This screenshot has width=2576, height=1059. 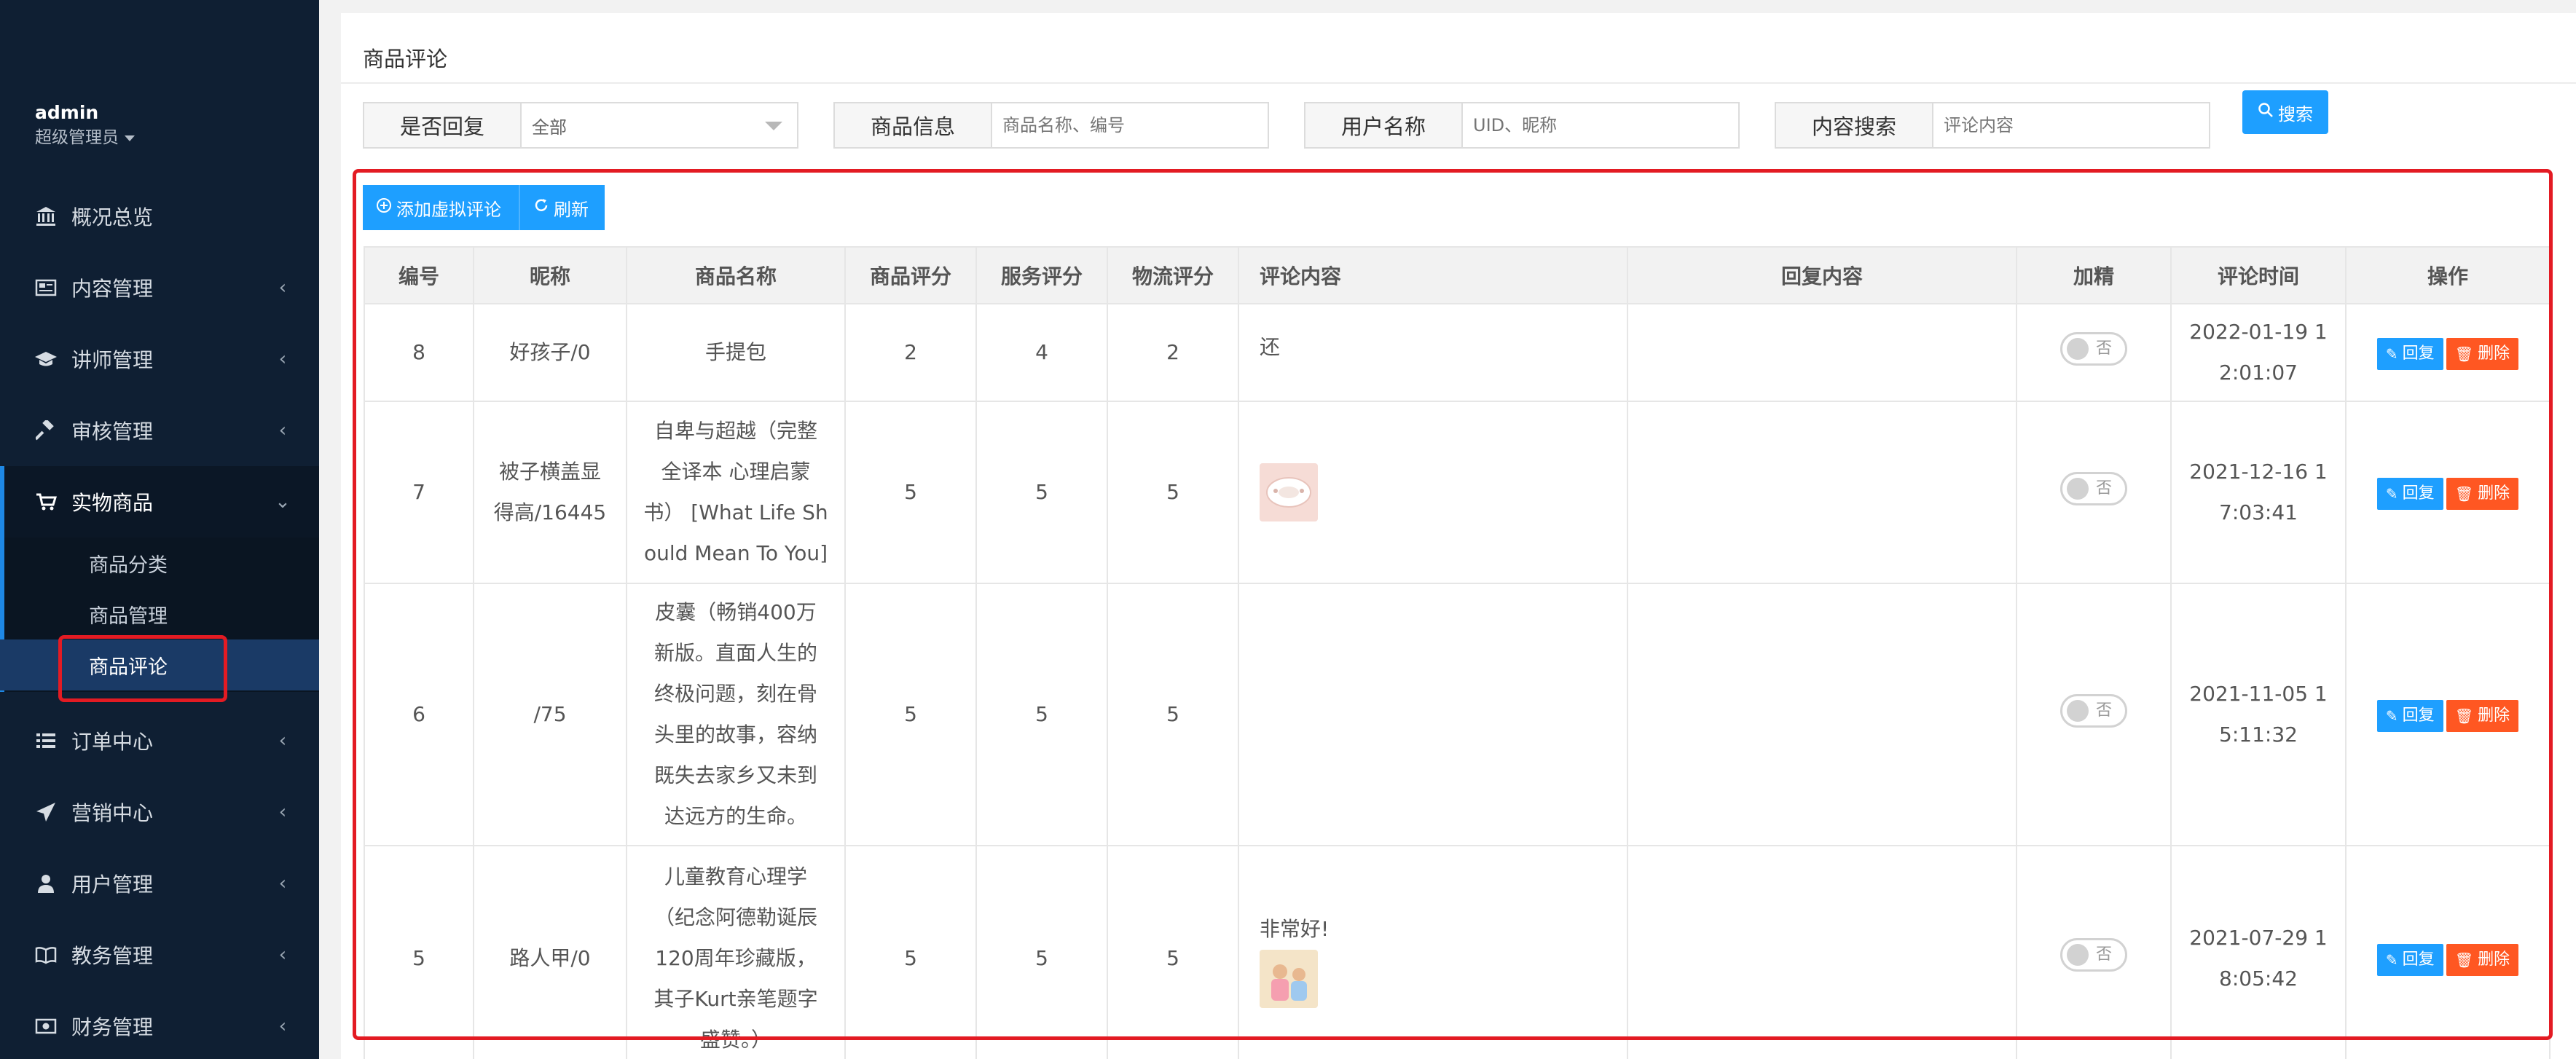 What do you see at coordinates (1854, 125) in the screenshot?
I see `filter-label: 内容搜索` at bounding box center [1854, 125].